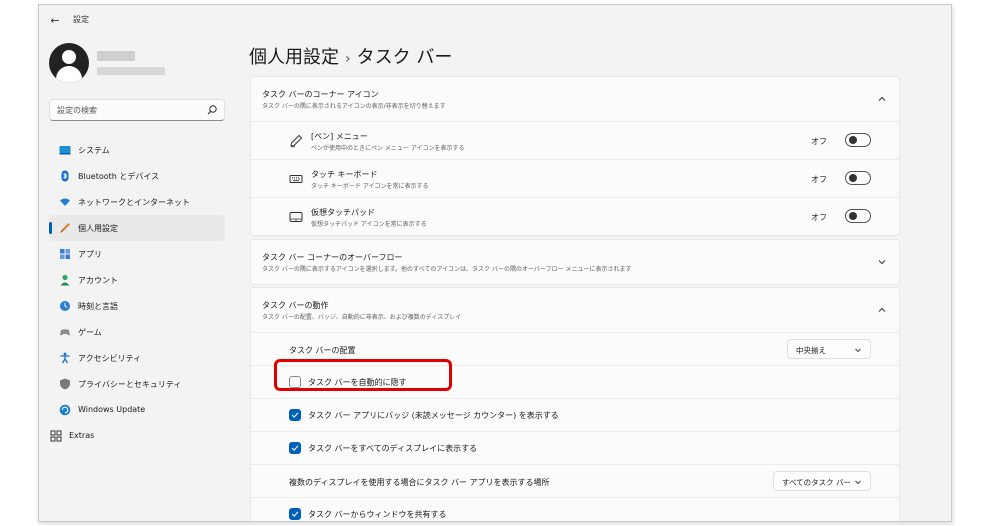  What do you see at coordinates (131, 71) in the screenshot?
I see `blurred-email` at bounding box center [131, 71].